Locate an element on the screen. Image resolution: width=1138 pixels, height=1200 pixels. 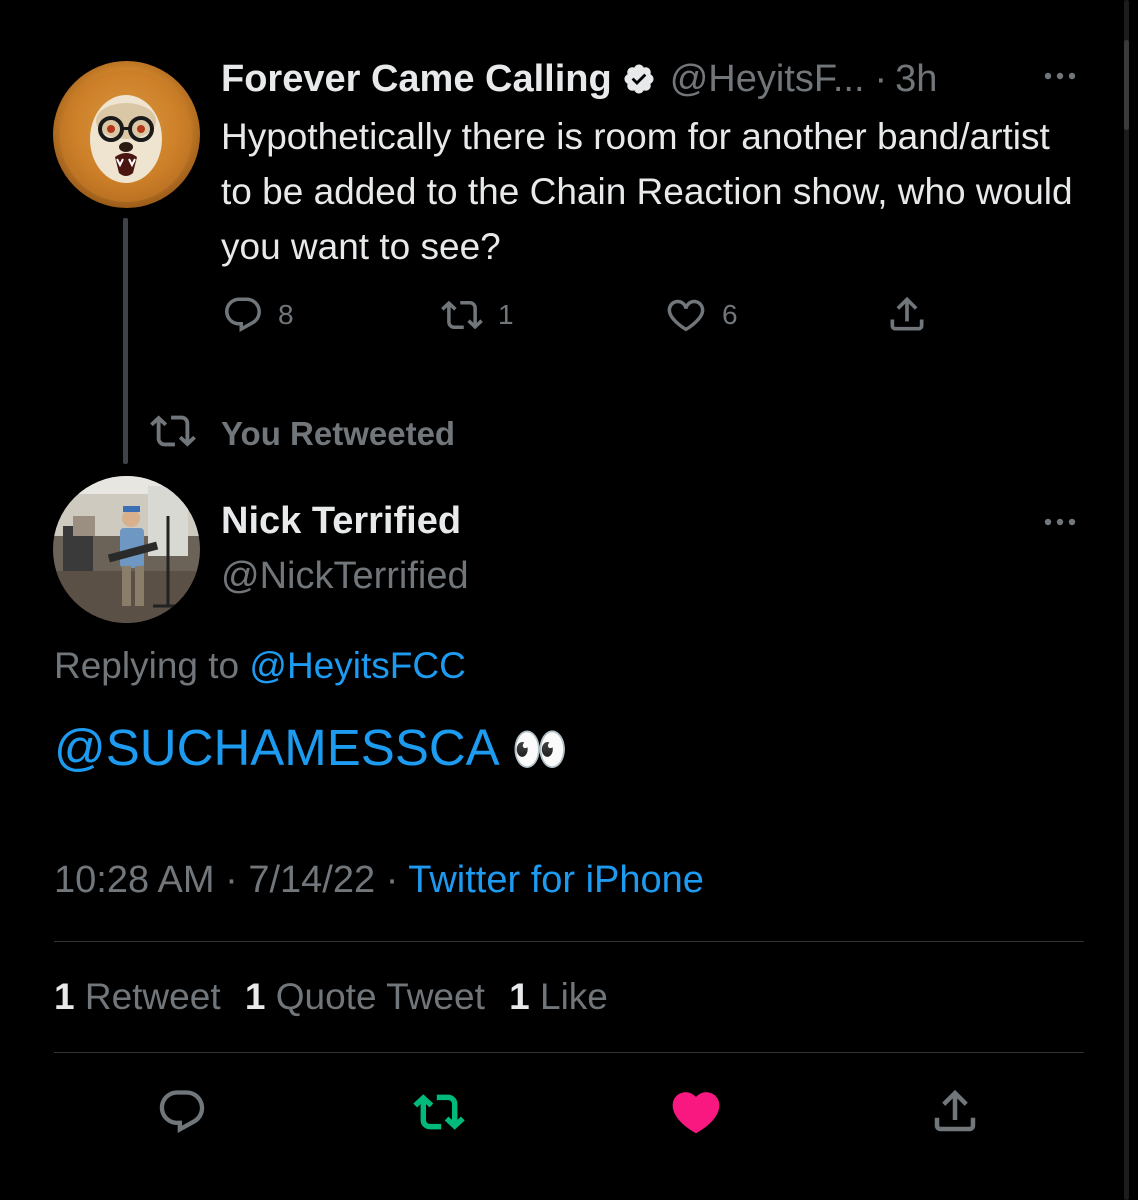
retweets-count: 1 is located at coordinates (64, 996).